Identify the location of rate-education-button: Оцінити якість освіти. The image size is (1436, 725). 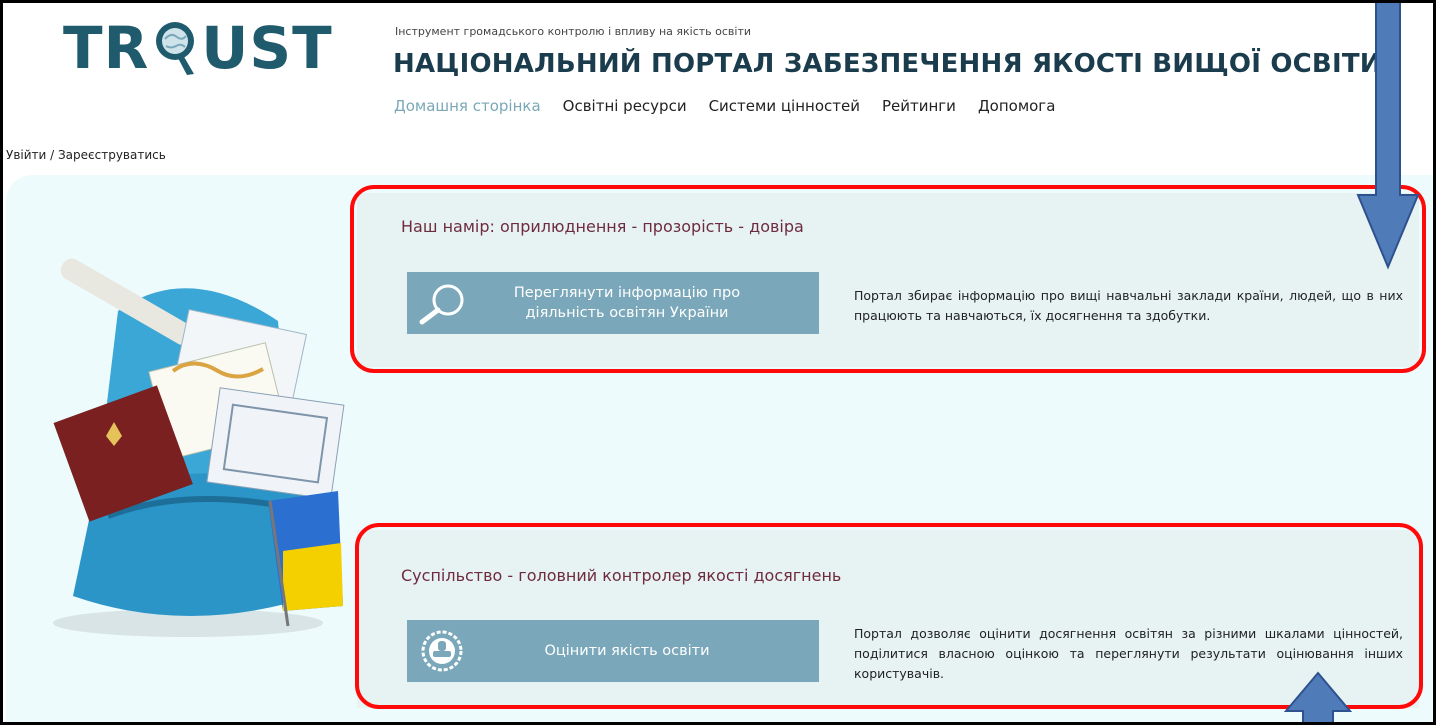
(613, 651).